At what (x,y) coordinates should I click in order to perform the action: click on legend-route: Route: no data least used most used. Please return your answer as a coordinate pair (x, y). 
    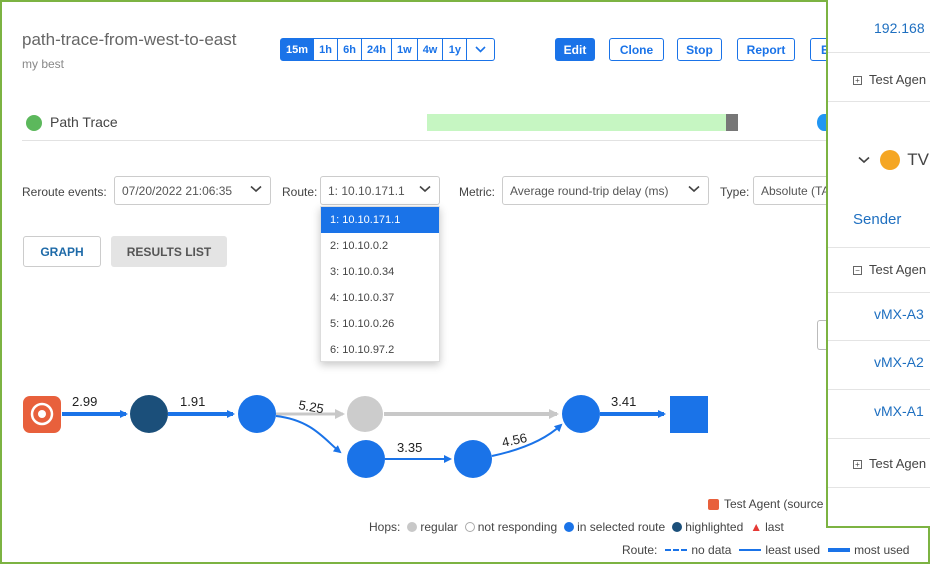
    Looking at the image, I should click on (765, 550).